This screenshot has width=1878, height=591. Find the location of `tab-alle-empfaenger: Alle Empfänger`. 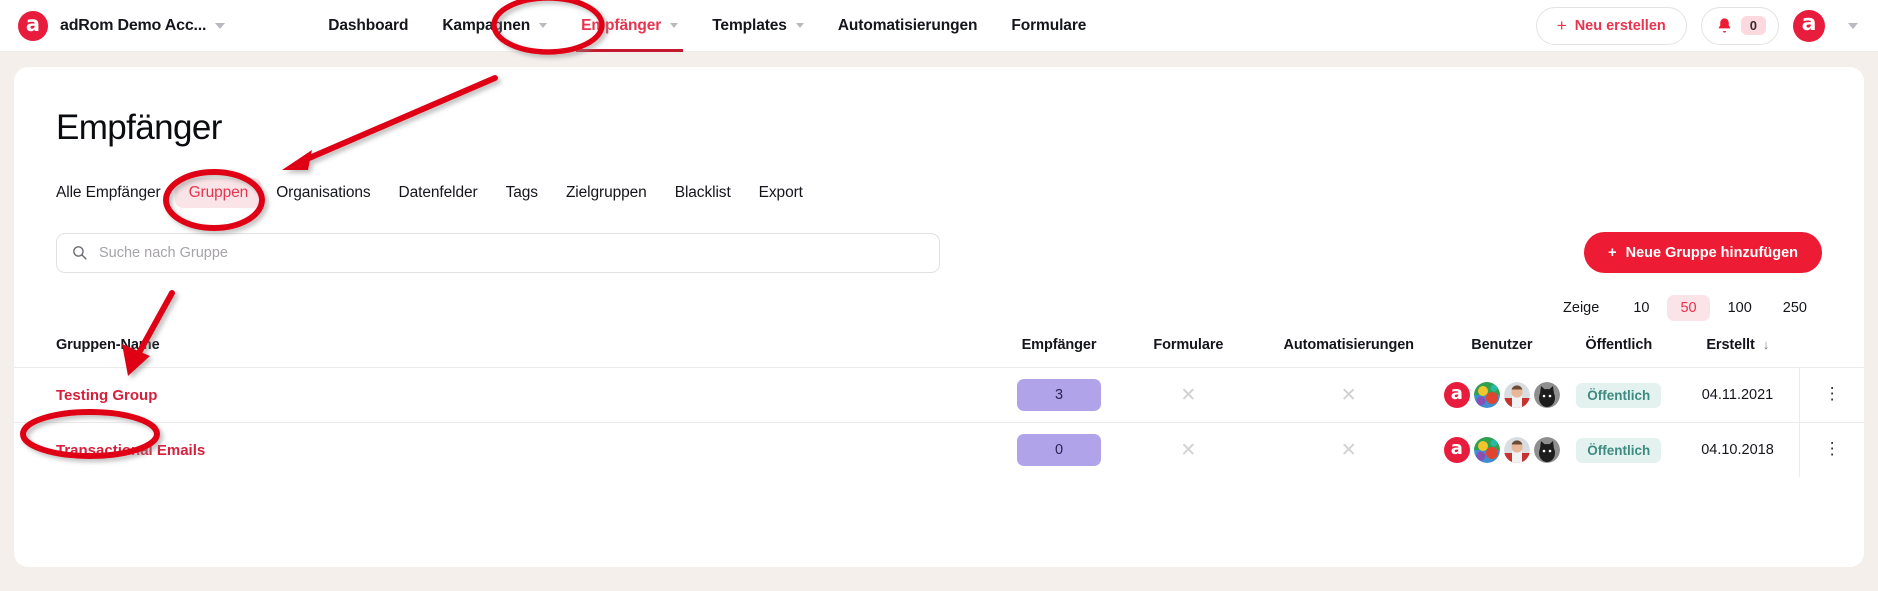

tab-alle-empfaenger: Alle Empfänger is located at coordinates (115, 193).